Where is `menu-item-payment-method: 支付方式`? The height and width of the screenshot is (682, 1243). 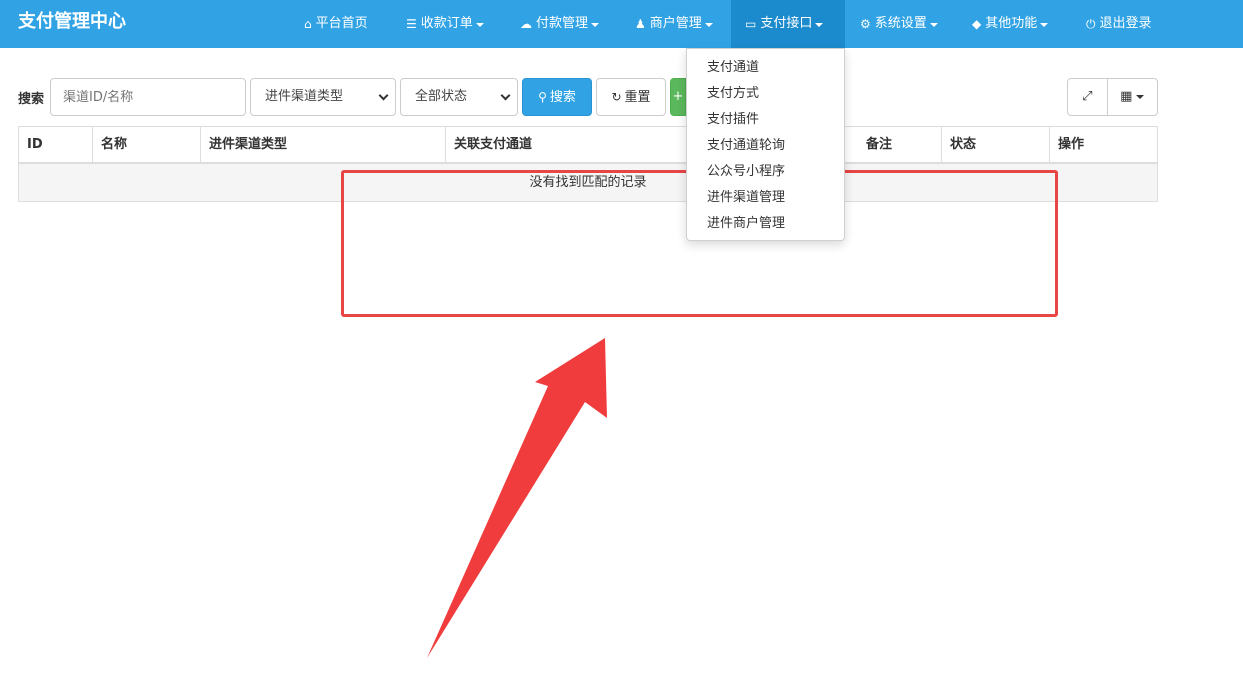
menu-item-payment-method: 支付方式 is located at coordinates (765, 94).